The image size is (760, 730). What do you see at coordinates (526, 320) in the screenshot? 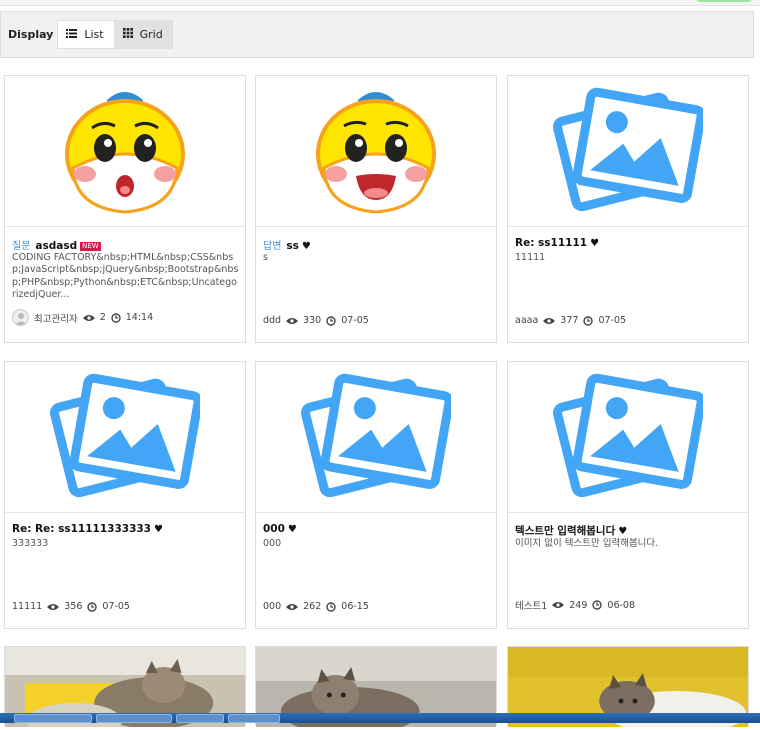
I see `post-author: aaaa` at bounding box center [526, 320].